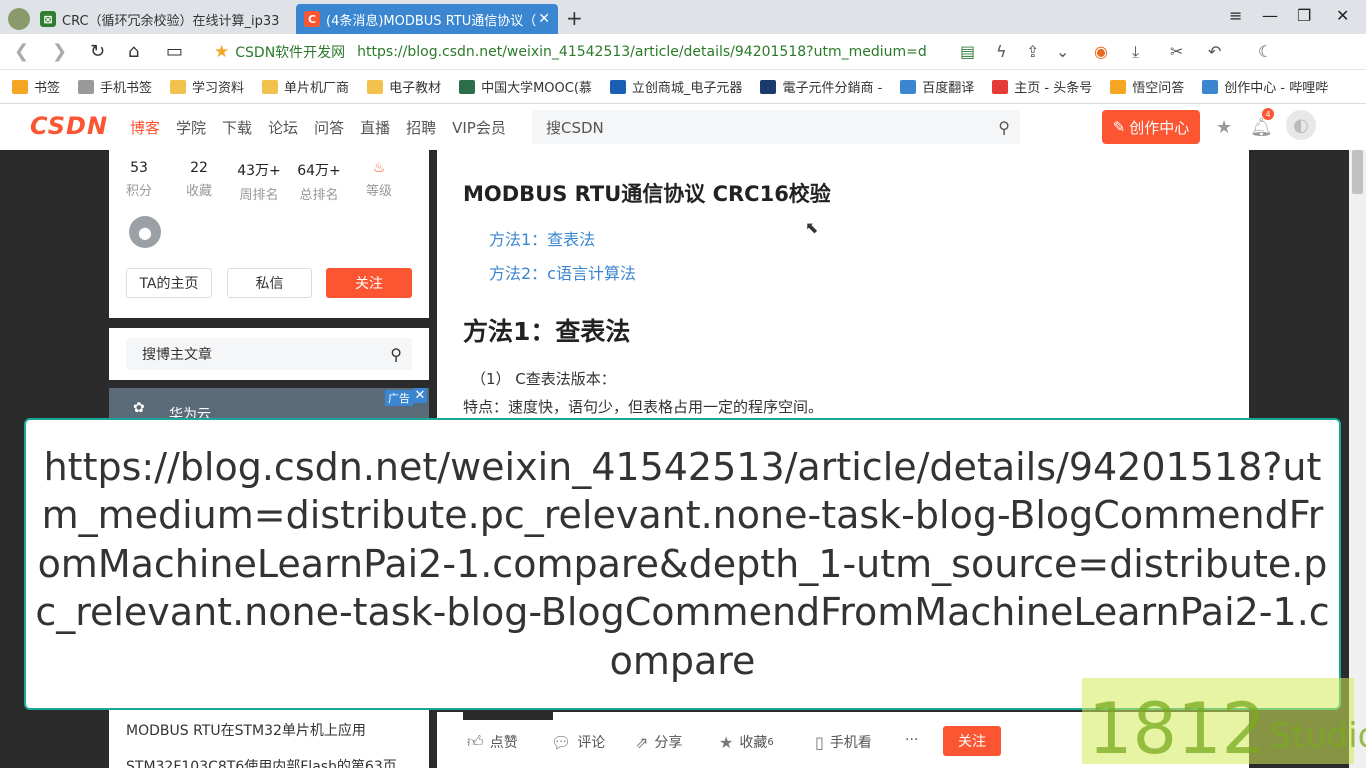 The height and width of the screenshot is (768, 1366). Describe the element at coordinates (283, 127) in the screenshot. I see `nav-item-forum: 论坛` at that location.